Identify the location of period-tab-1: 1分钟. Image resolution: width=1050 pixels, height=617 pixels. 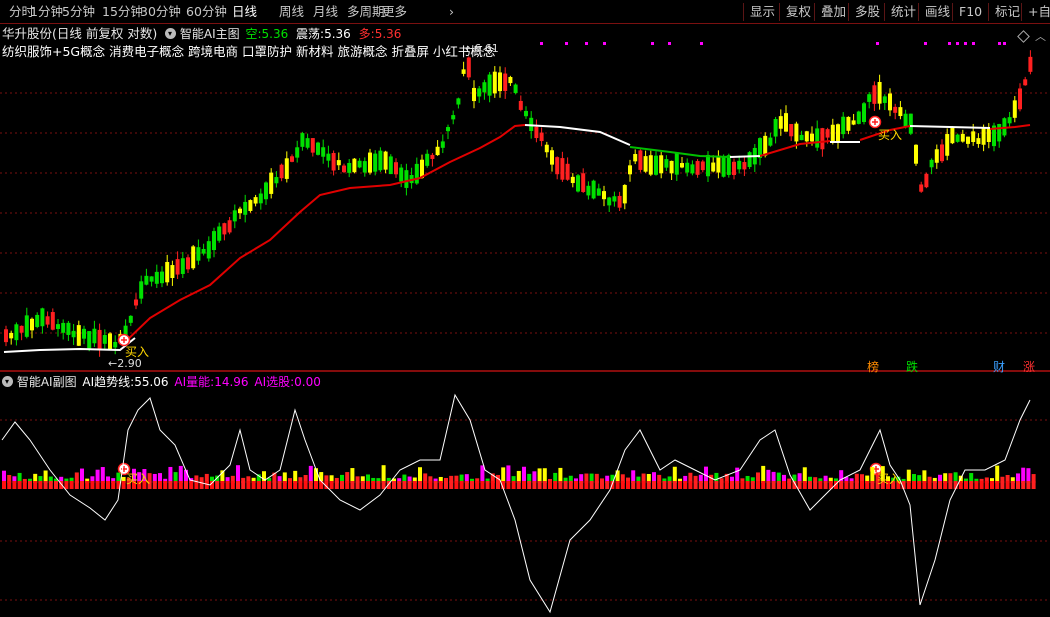
(46, 12).